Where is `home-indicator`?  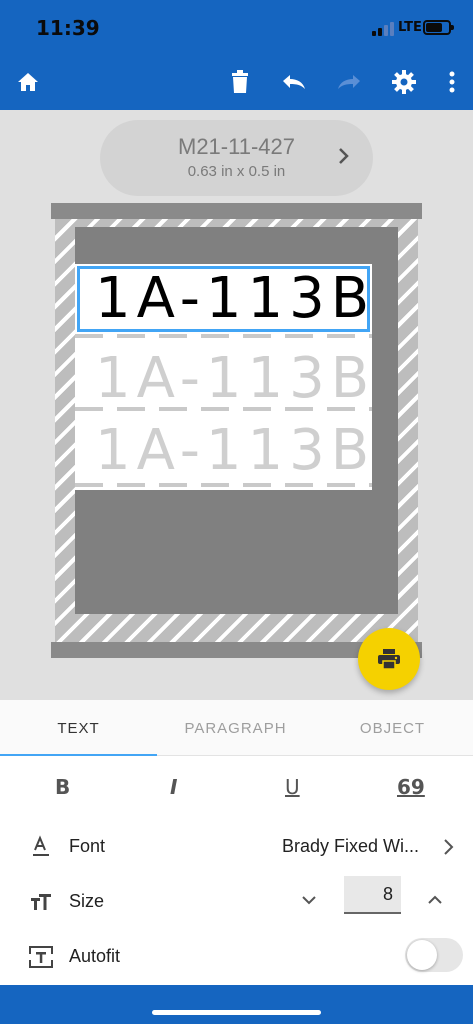
home-indicator is located at coordinates (236, 1012).